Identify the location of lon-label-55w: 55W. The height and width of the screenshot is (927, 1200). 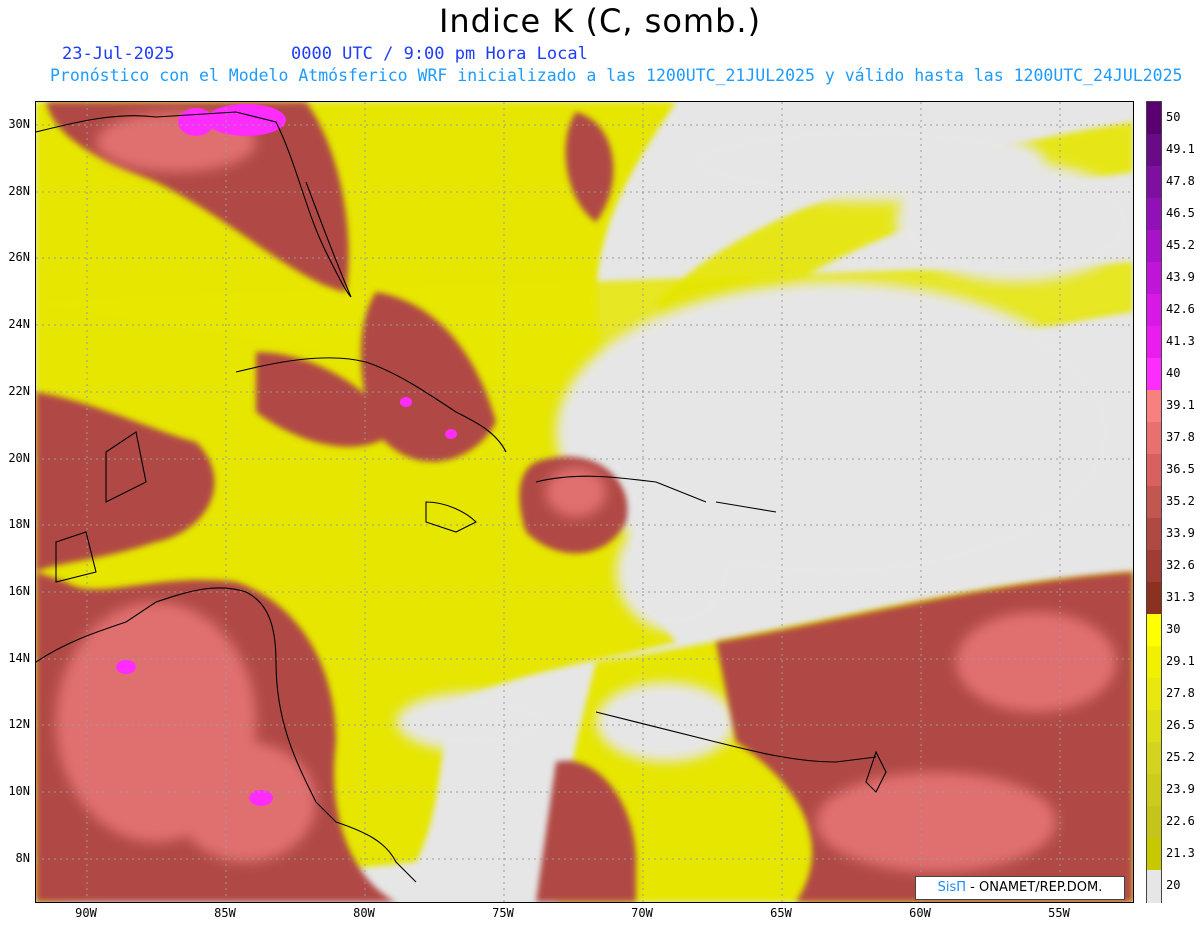
(1059, 913).